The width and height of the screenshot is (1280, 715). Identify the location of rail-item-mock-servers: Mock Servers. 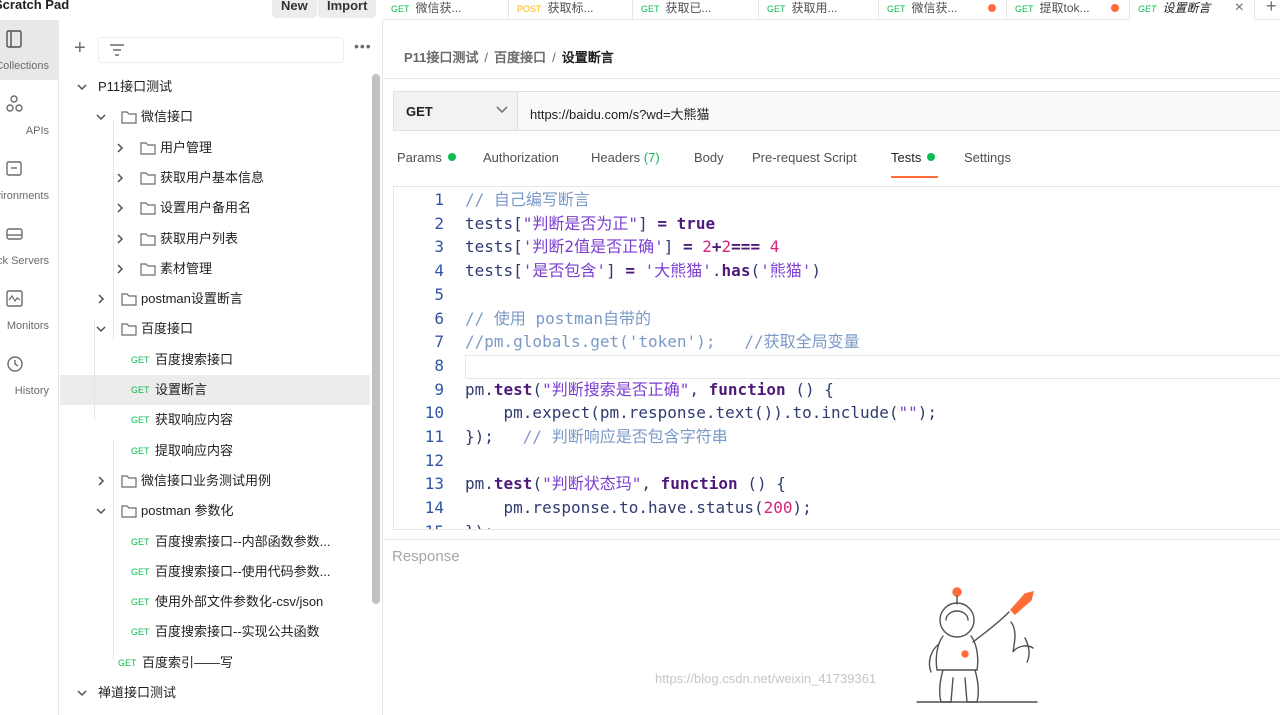
(29, 245).